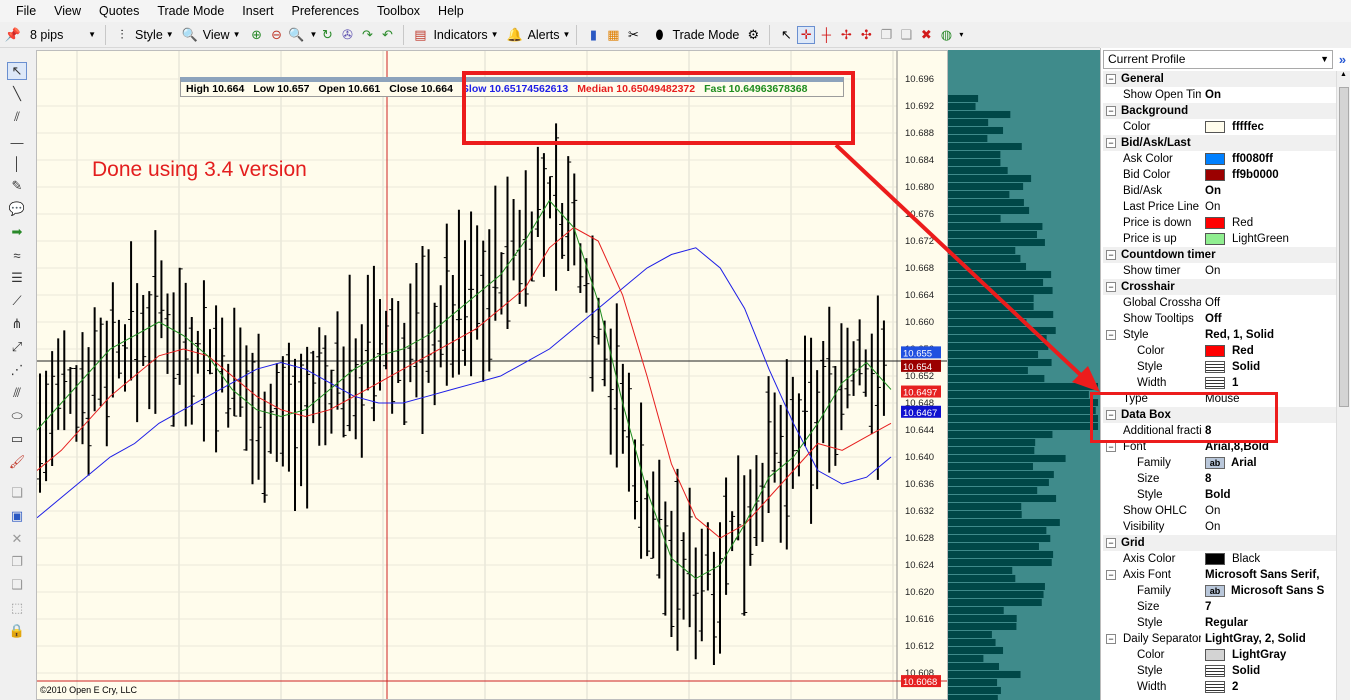 This screenshot has width=1351, height=700. I want to click on annotation-arrow-line, so click(961, 262).